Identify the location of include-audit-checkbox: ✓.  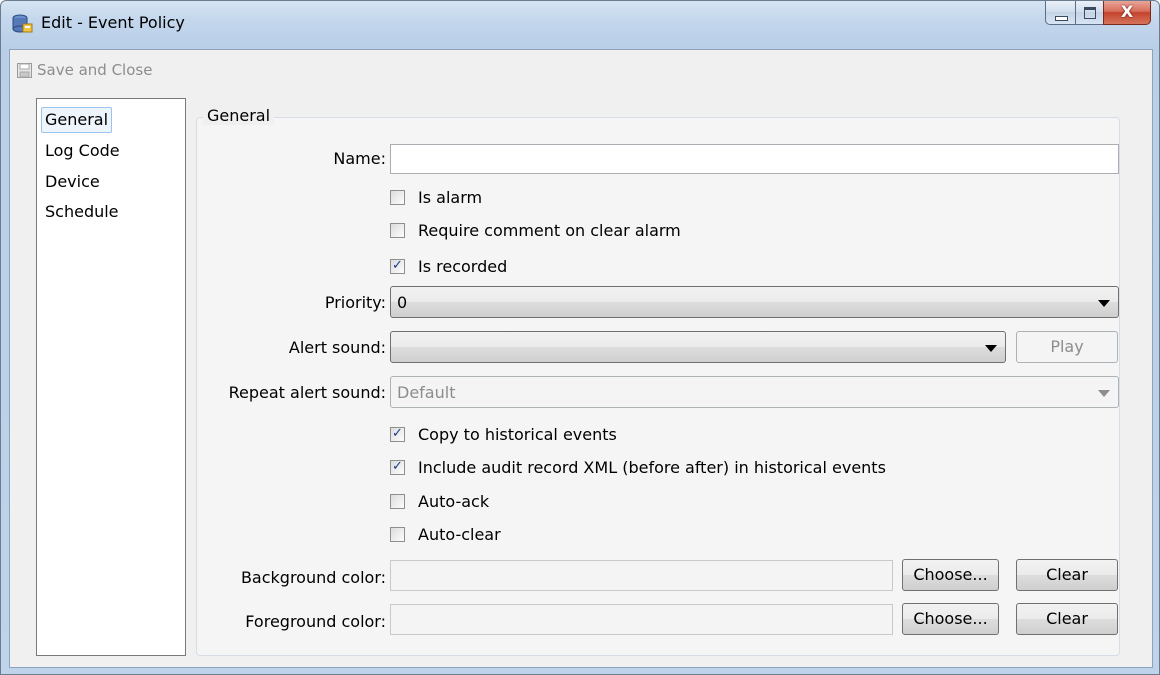
(397, 466).